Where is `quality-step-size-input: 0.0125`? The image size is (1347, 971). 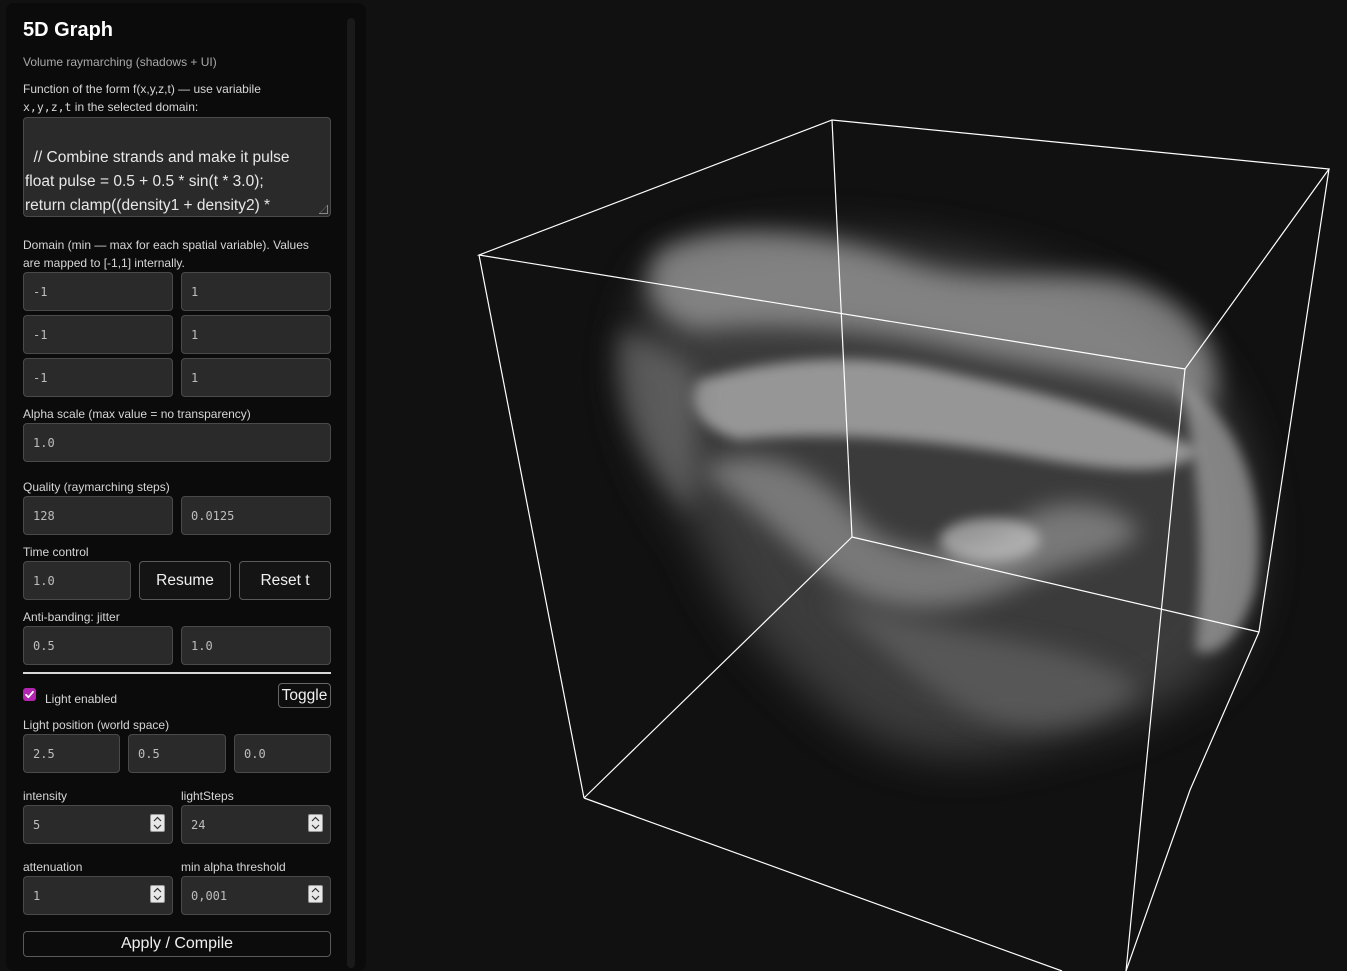
quality-step-size-input: 0.0125 is located at coordinates (256, 515).